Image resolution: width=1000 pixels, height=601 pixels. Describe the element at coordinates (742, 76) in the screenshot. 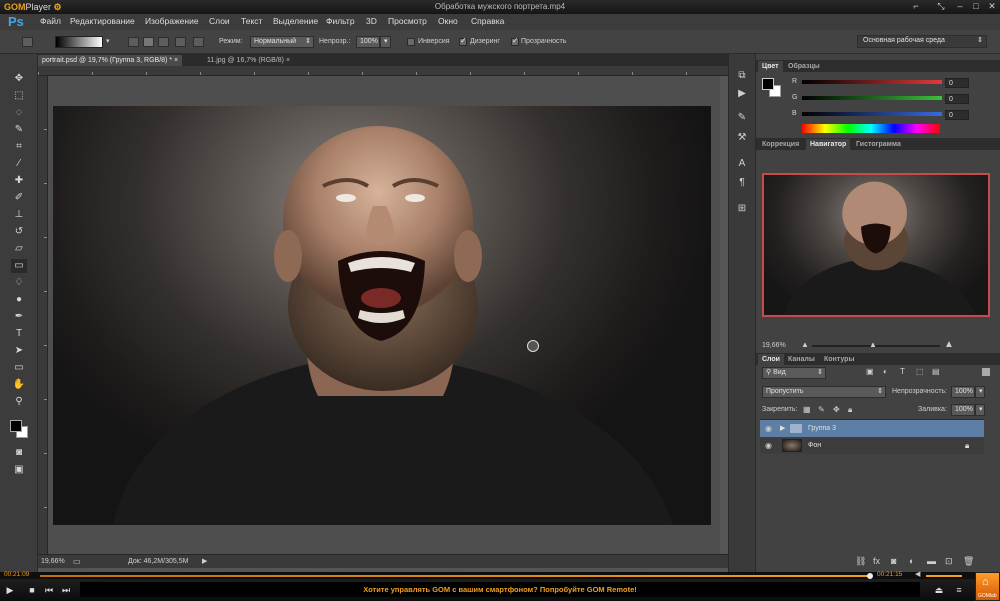

I see `history-icon: ⧉` at that location.